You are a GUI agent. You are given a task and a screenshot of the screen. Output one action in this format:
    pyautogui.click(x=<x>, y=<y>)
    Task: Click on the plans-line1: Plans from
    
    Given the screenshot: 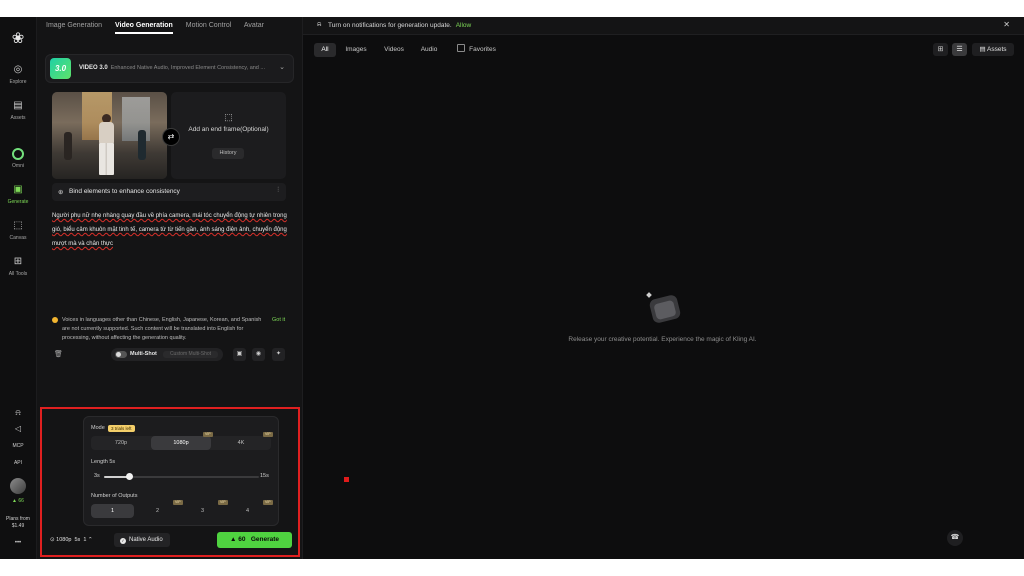 What is the action you would take?
    pyautogui.click(x=18, y=519)
    